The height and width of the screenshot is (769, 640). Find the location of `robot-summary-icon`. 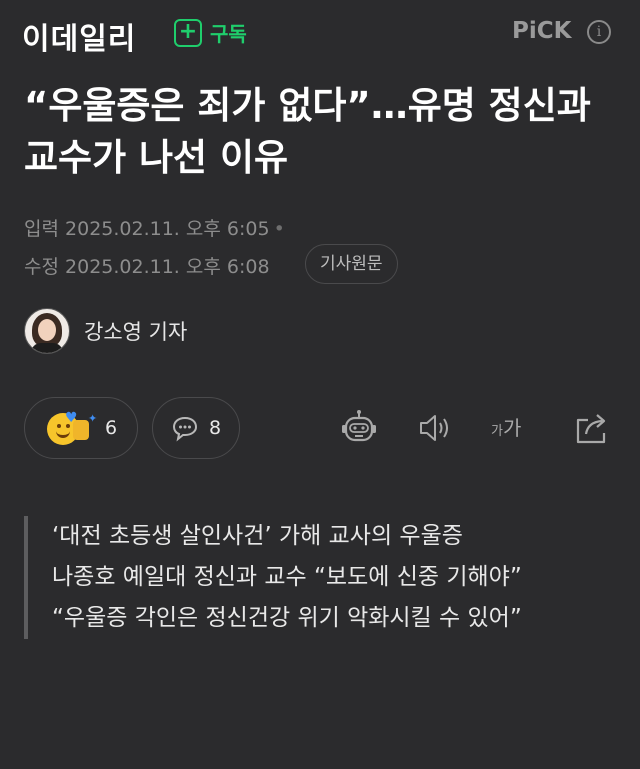

robot-summary-icon is located at coordinates (359, 426).